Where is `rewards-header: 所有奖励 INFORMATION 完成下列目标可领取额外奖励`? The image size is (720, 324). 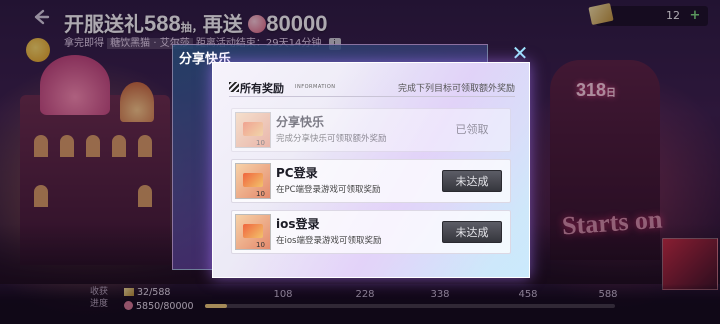 rewards-header: 所有奖励 INFORMATION 完成下列目标可领取额外奖励 is located at coordinates (372, 87).